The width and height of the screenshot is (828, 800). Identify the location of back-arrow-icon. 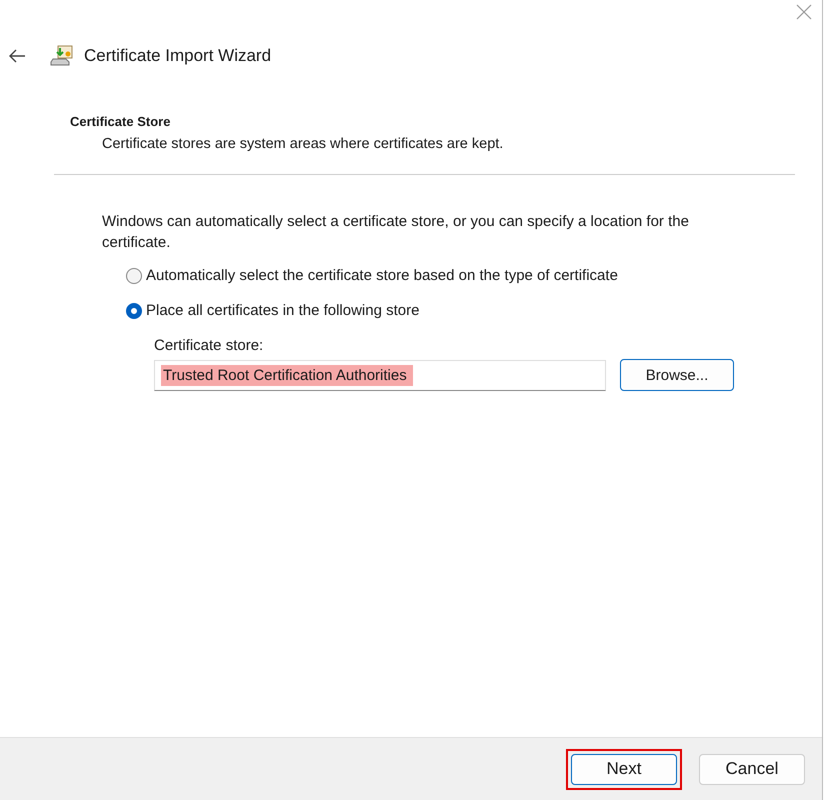
(17, 56).